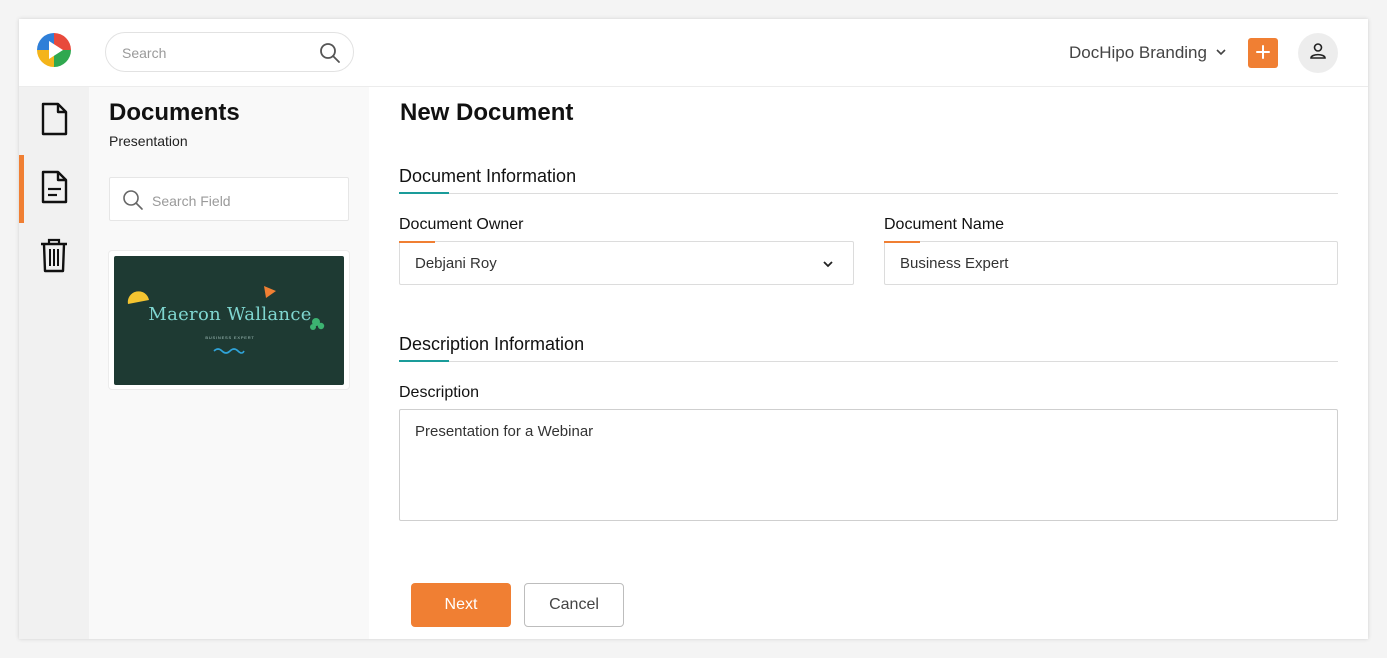 This screenshot has height=658, width=1387. I want to click on user-icon, so click(1318, 53).